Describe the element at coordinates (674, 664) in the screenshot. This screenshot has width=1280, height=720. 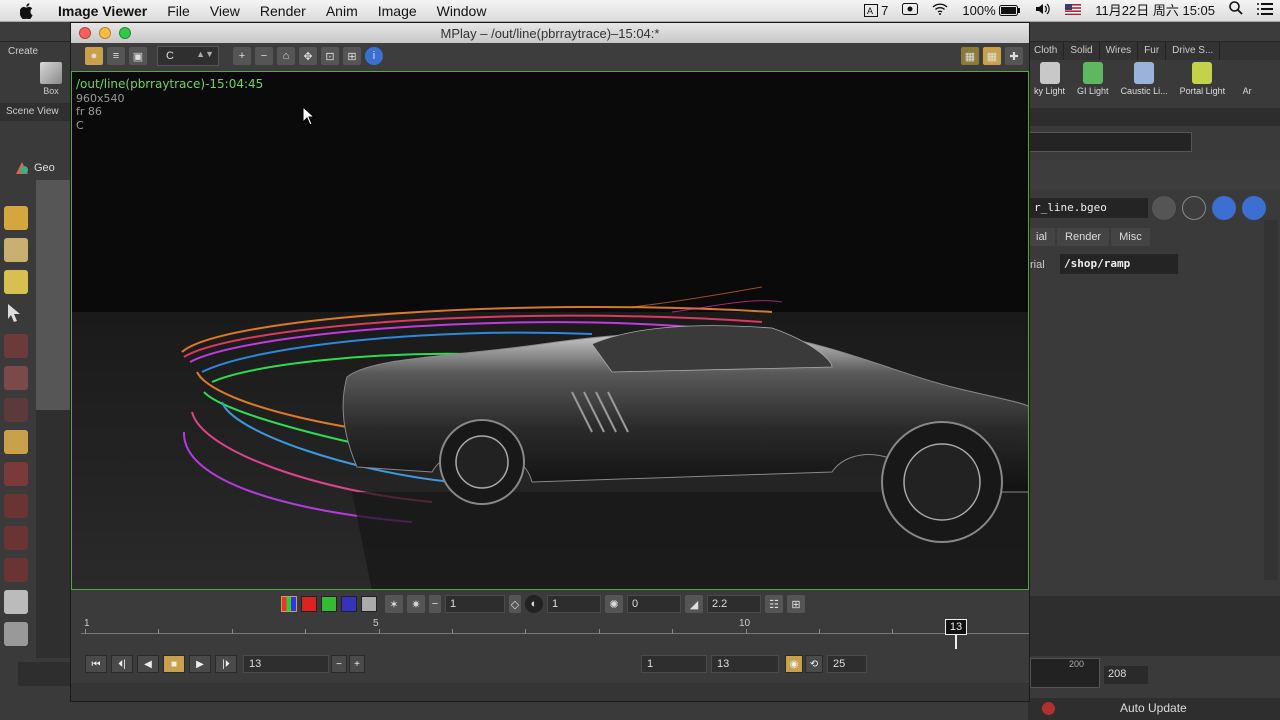
I see `range-start-input: 1` at that location.